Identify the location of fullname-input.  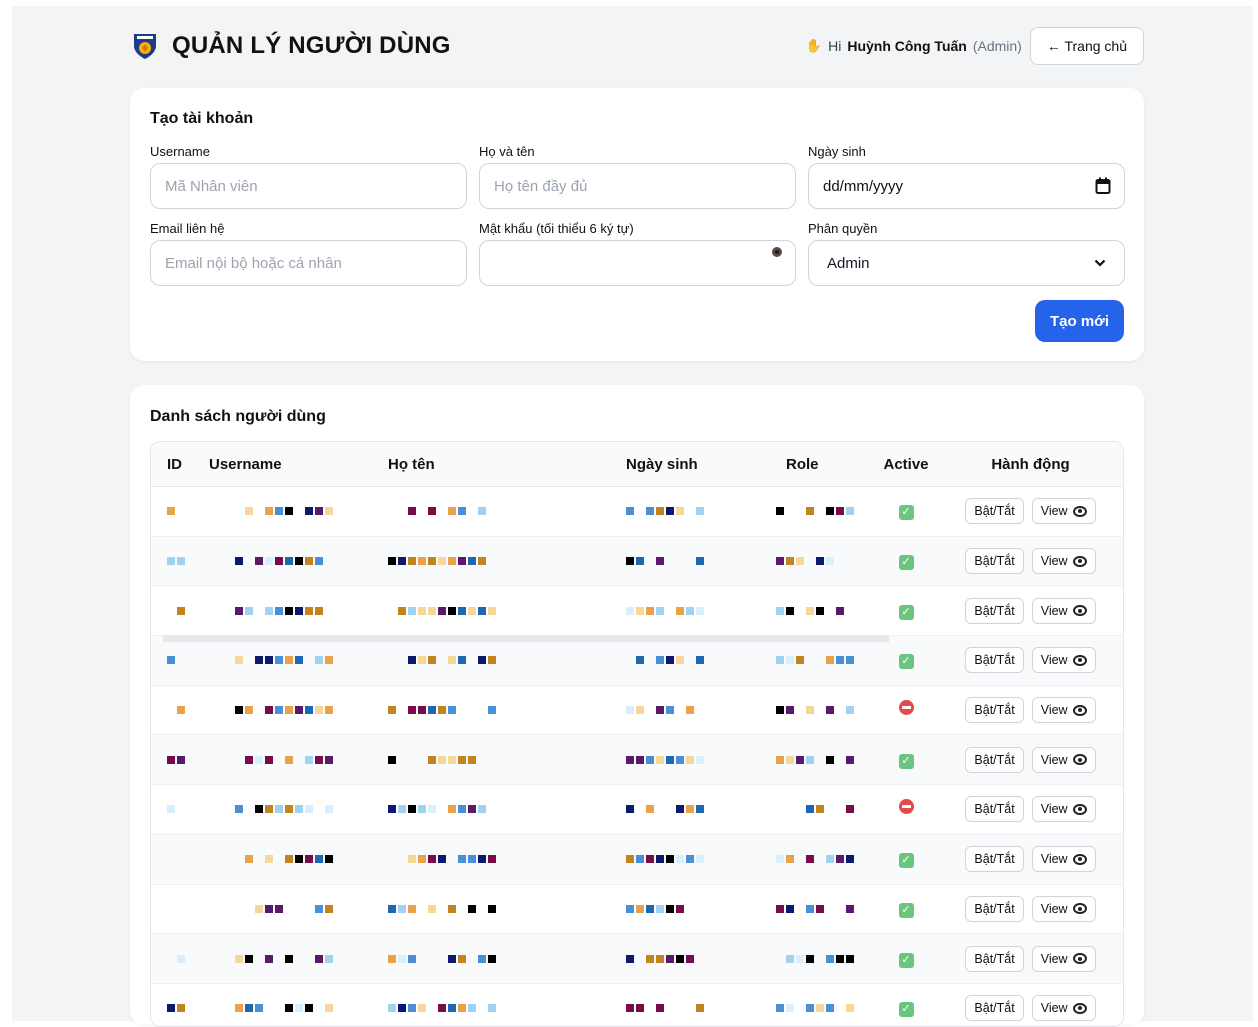
(637, 186).